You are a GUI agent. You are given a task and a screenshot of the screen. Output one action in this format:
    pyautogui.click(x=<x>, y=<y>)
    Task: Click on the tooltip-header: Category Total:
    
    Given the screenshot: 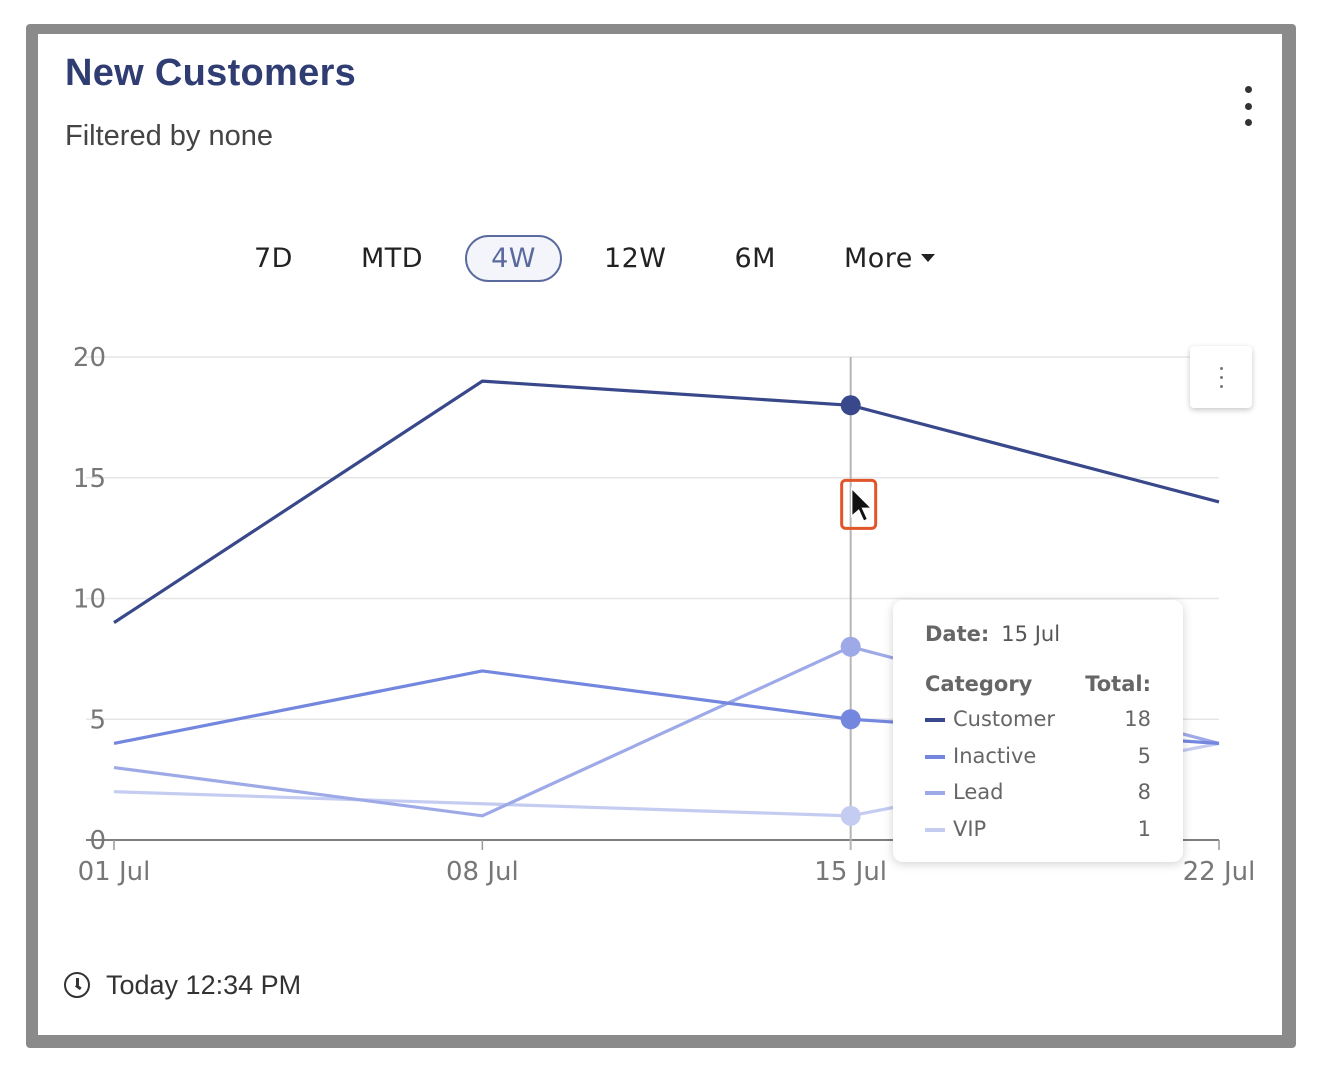 What is the action you would take?
    pyautogui.click(x=1038, y=684)
    